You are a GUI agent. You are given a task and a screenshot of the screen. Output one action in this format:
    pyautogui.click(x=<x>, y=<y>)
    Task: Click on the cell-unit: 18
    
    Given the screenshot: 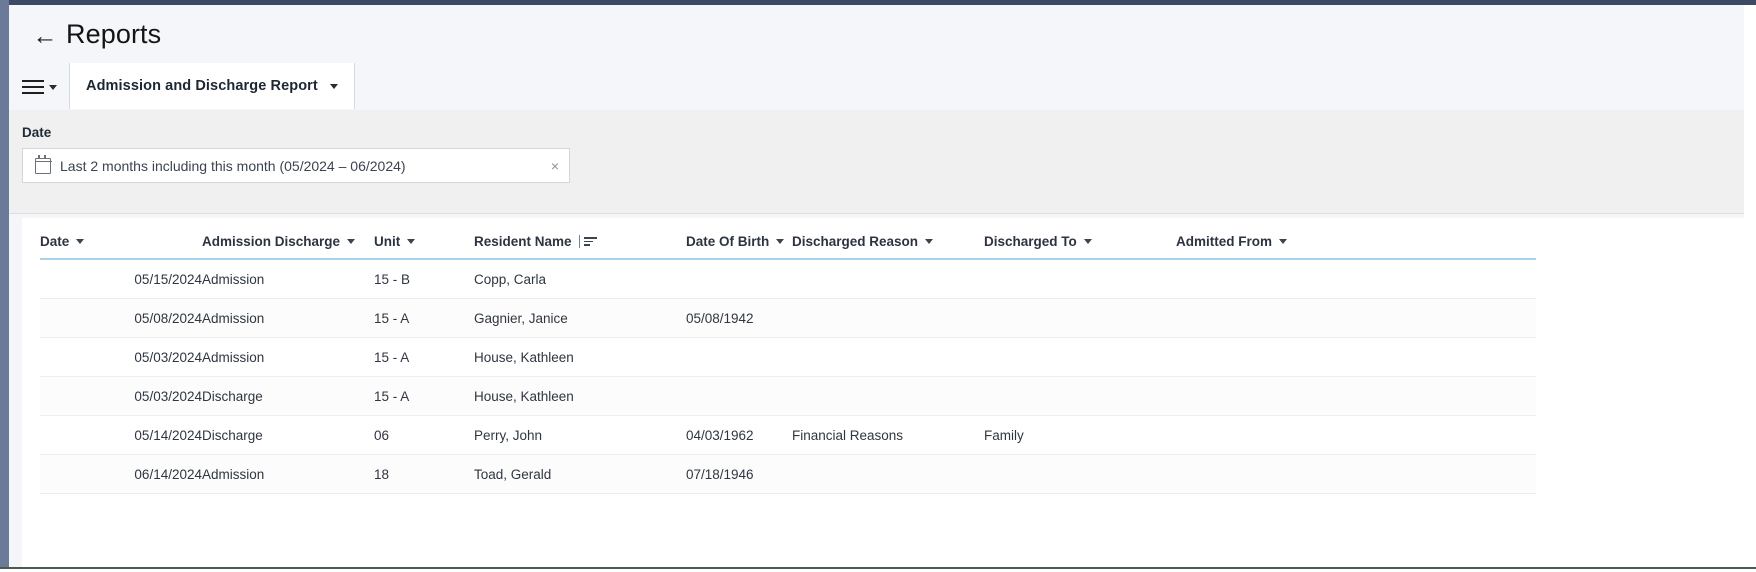 What is the action you would take?
    pyautogui.click(x=424, y=474)
    